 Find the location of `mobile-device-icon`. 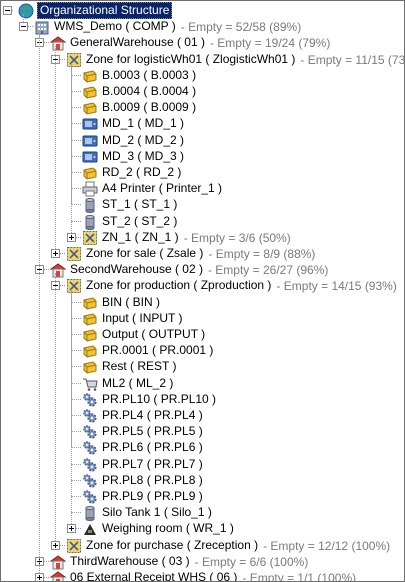

mobile-device-icon is located at coordinates (90, 124).